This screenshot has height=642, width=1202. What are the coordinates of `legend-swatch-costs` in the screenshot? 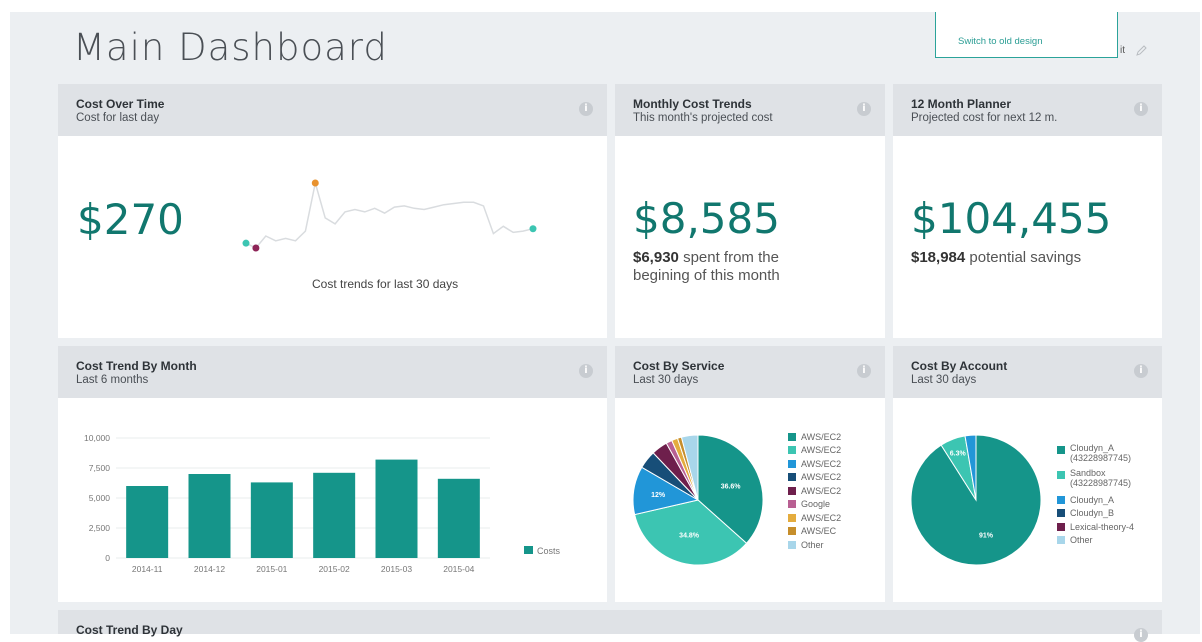 It's located at (528, 550).